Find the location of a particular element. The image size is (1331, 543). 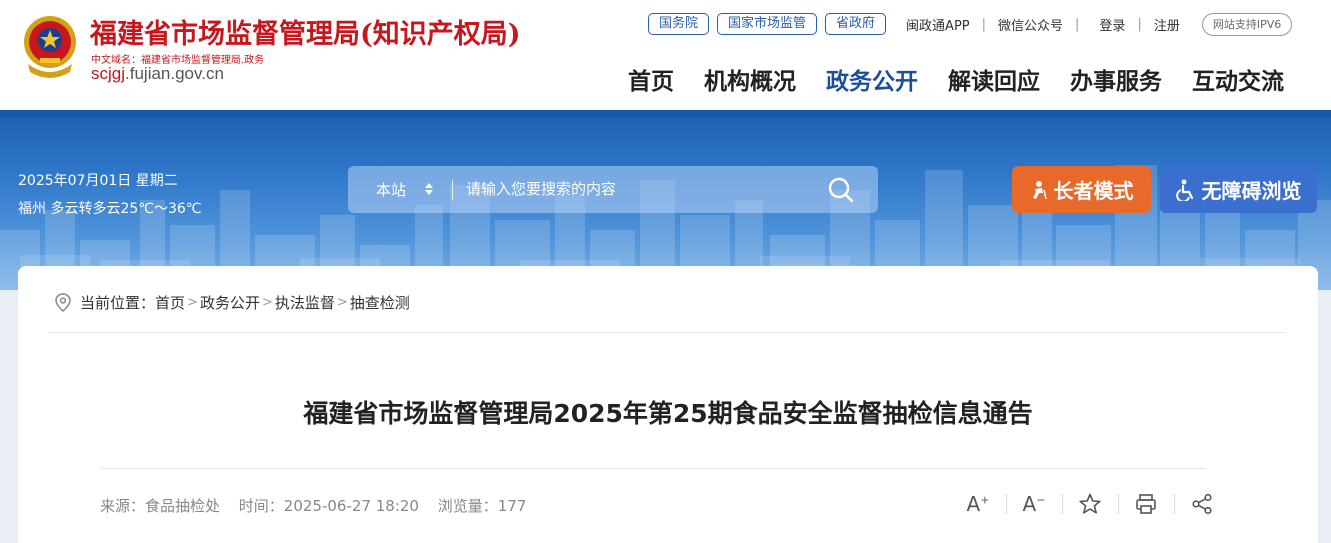

font-increase-icon: A+ is located at coordinates (978, 504).